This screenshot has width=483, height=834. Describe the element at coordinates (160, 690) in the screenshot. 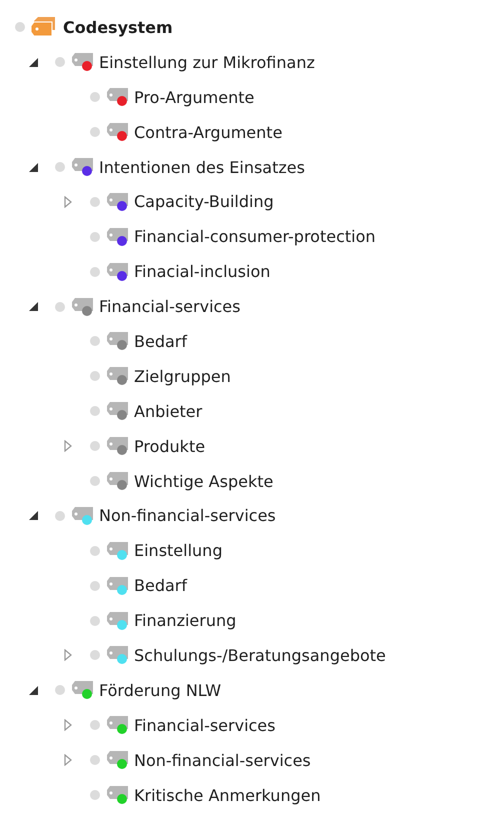

I see `tree-item-label: Förderung NLW` at that location.